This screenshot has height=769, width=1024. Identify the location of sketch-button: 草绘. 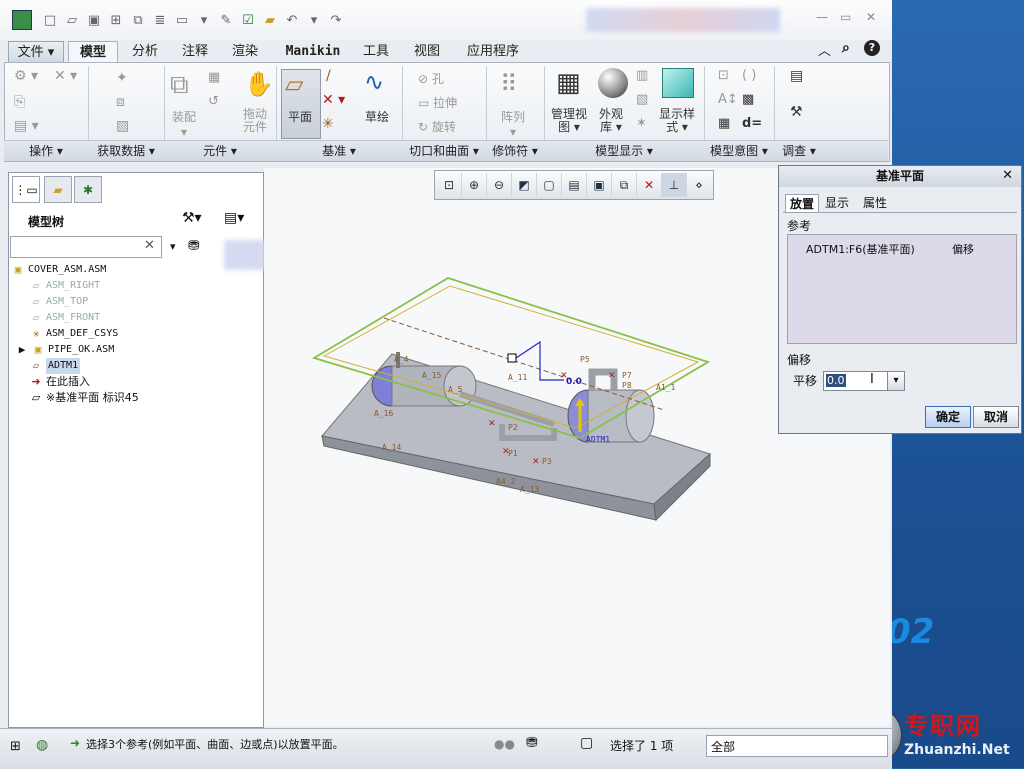
(377, 116).